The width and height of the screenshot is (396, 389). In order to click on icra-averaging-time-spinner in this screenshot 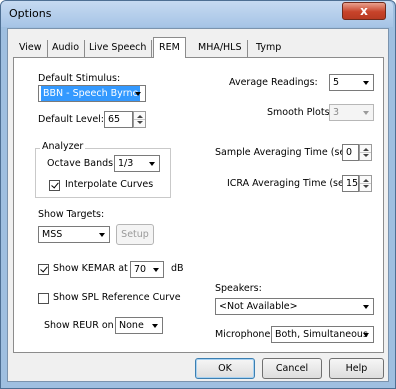, I will do `click(365, 183)`.